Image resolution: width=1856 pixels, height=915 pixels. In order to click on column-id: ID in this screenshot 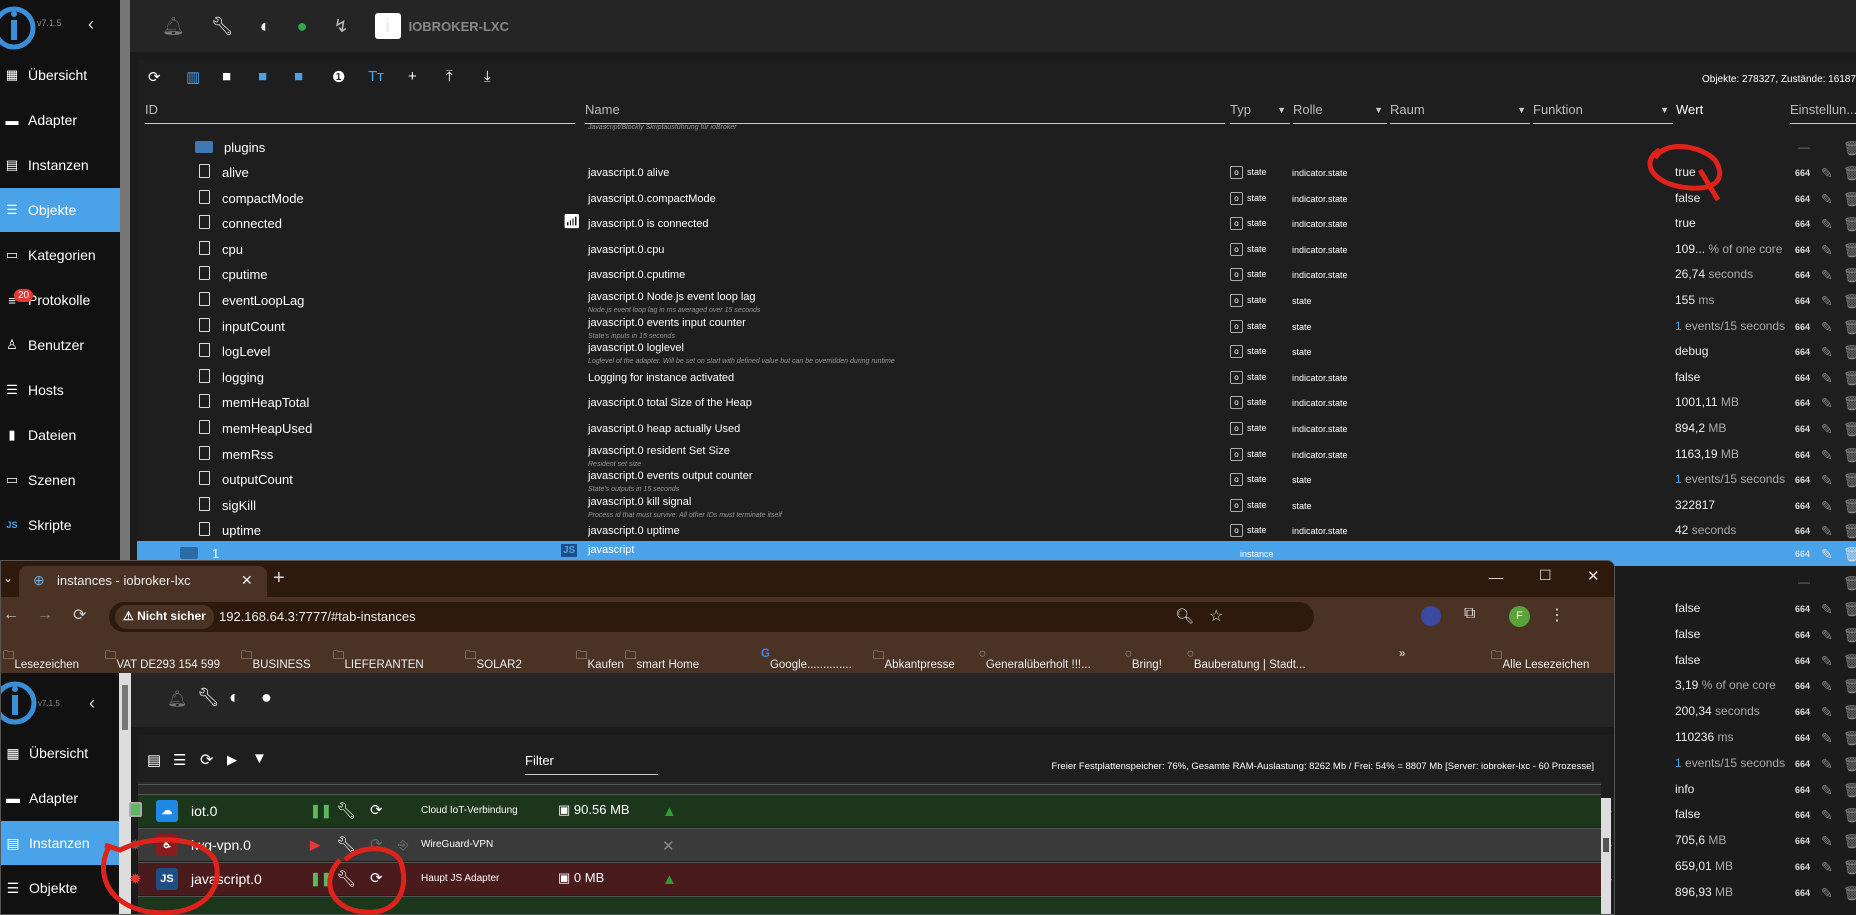, I will do `click(360, 113)`.